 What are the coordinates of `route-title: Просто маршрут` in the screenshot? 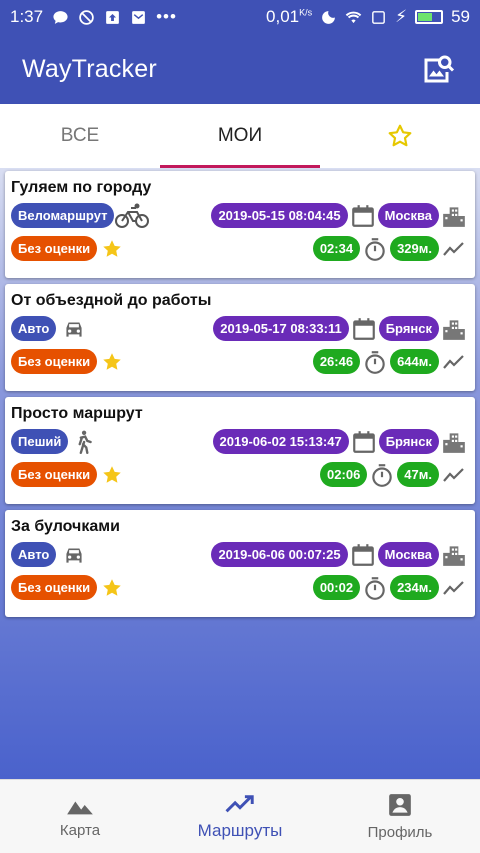 It's located at (77, 413).